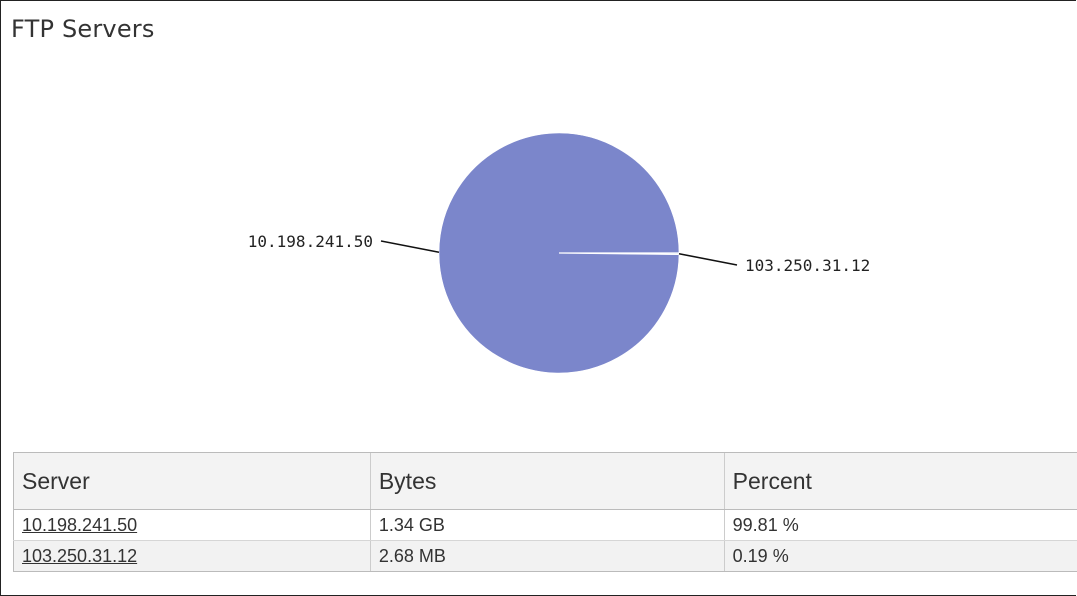  What do you see at coordinates (192, 556) in the screenshot?
I see `server-cell: 103.250.31.12` at bounding box center [192, 556].